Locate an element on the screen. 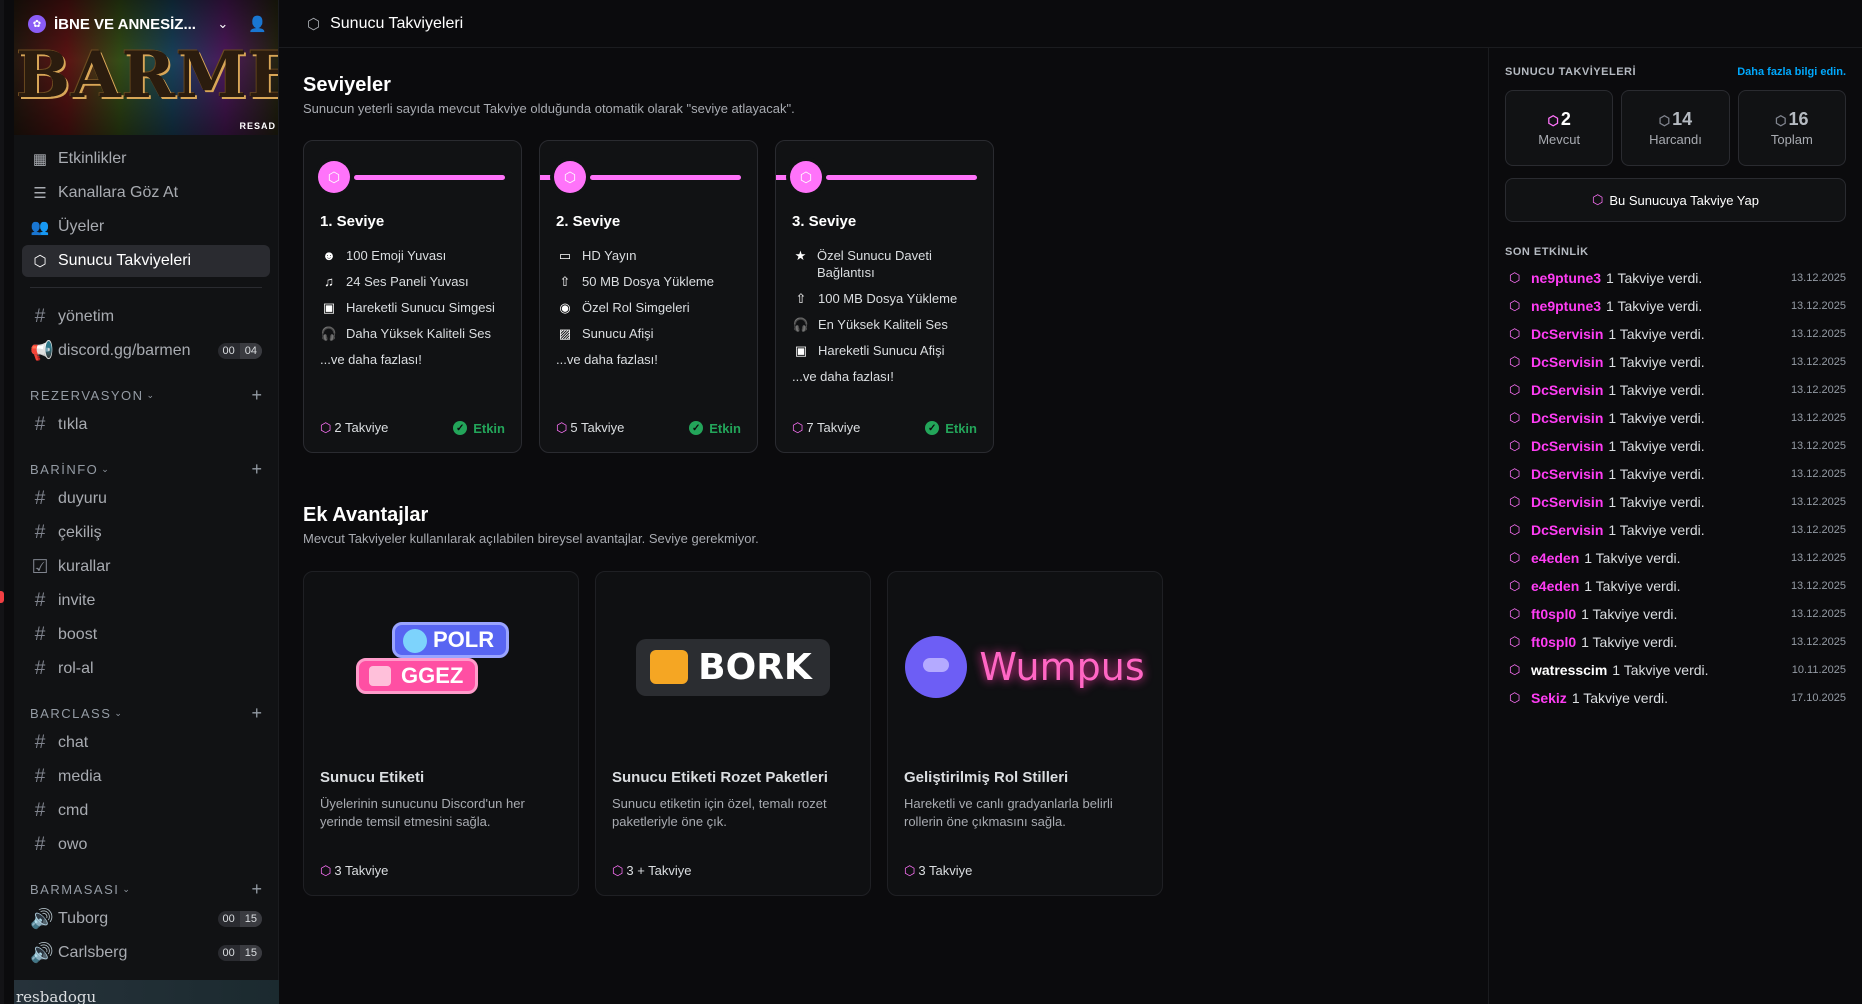 The width and height of the screenshot is (1862, 1004). tier-perk-text: 100 MB Dosya Yükleme is located at coordinates (888, 298).